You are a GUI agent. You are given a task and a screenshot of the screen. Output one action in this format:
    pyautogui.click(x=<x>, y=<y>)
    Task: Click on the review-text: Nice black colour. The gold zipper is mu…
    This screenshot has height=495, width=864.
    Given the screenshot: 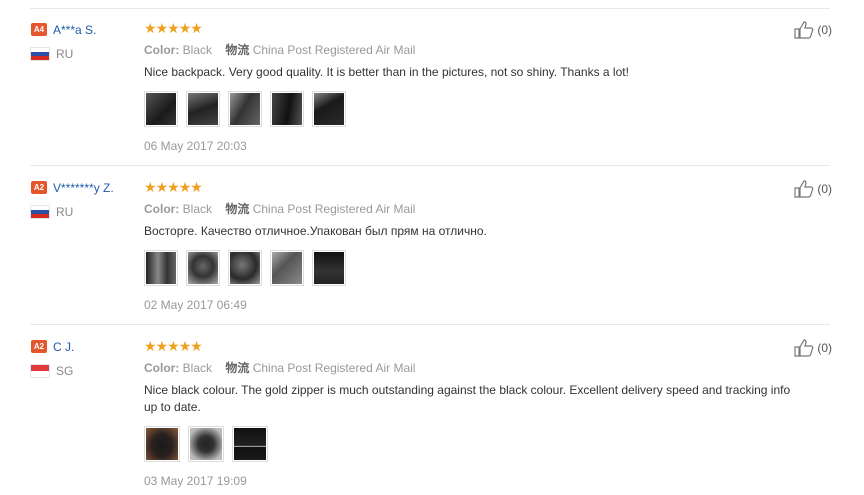 What is the action you would take?
    pyautogui.click(x=467, y=398)
    